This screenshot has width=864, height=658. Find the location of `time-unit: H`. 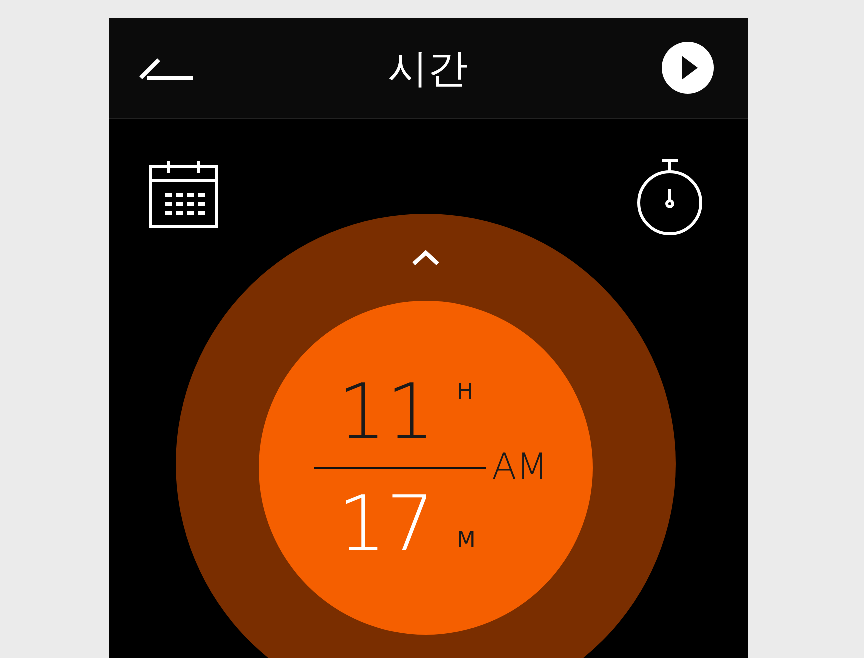

time-unit: H is located at coordinates (465, 392).